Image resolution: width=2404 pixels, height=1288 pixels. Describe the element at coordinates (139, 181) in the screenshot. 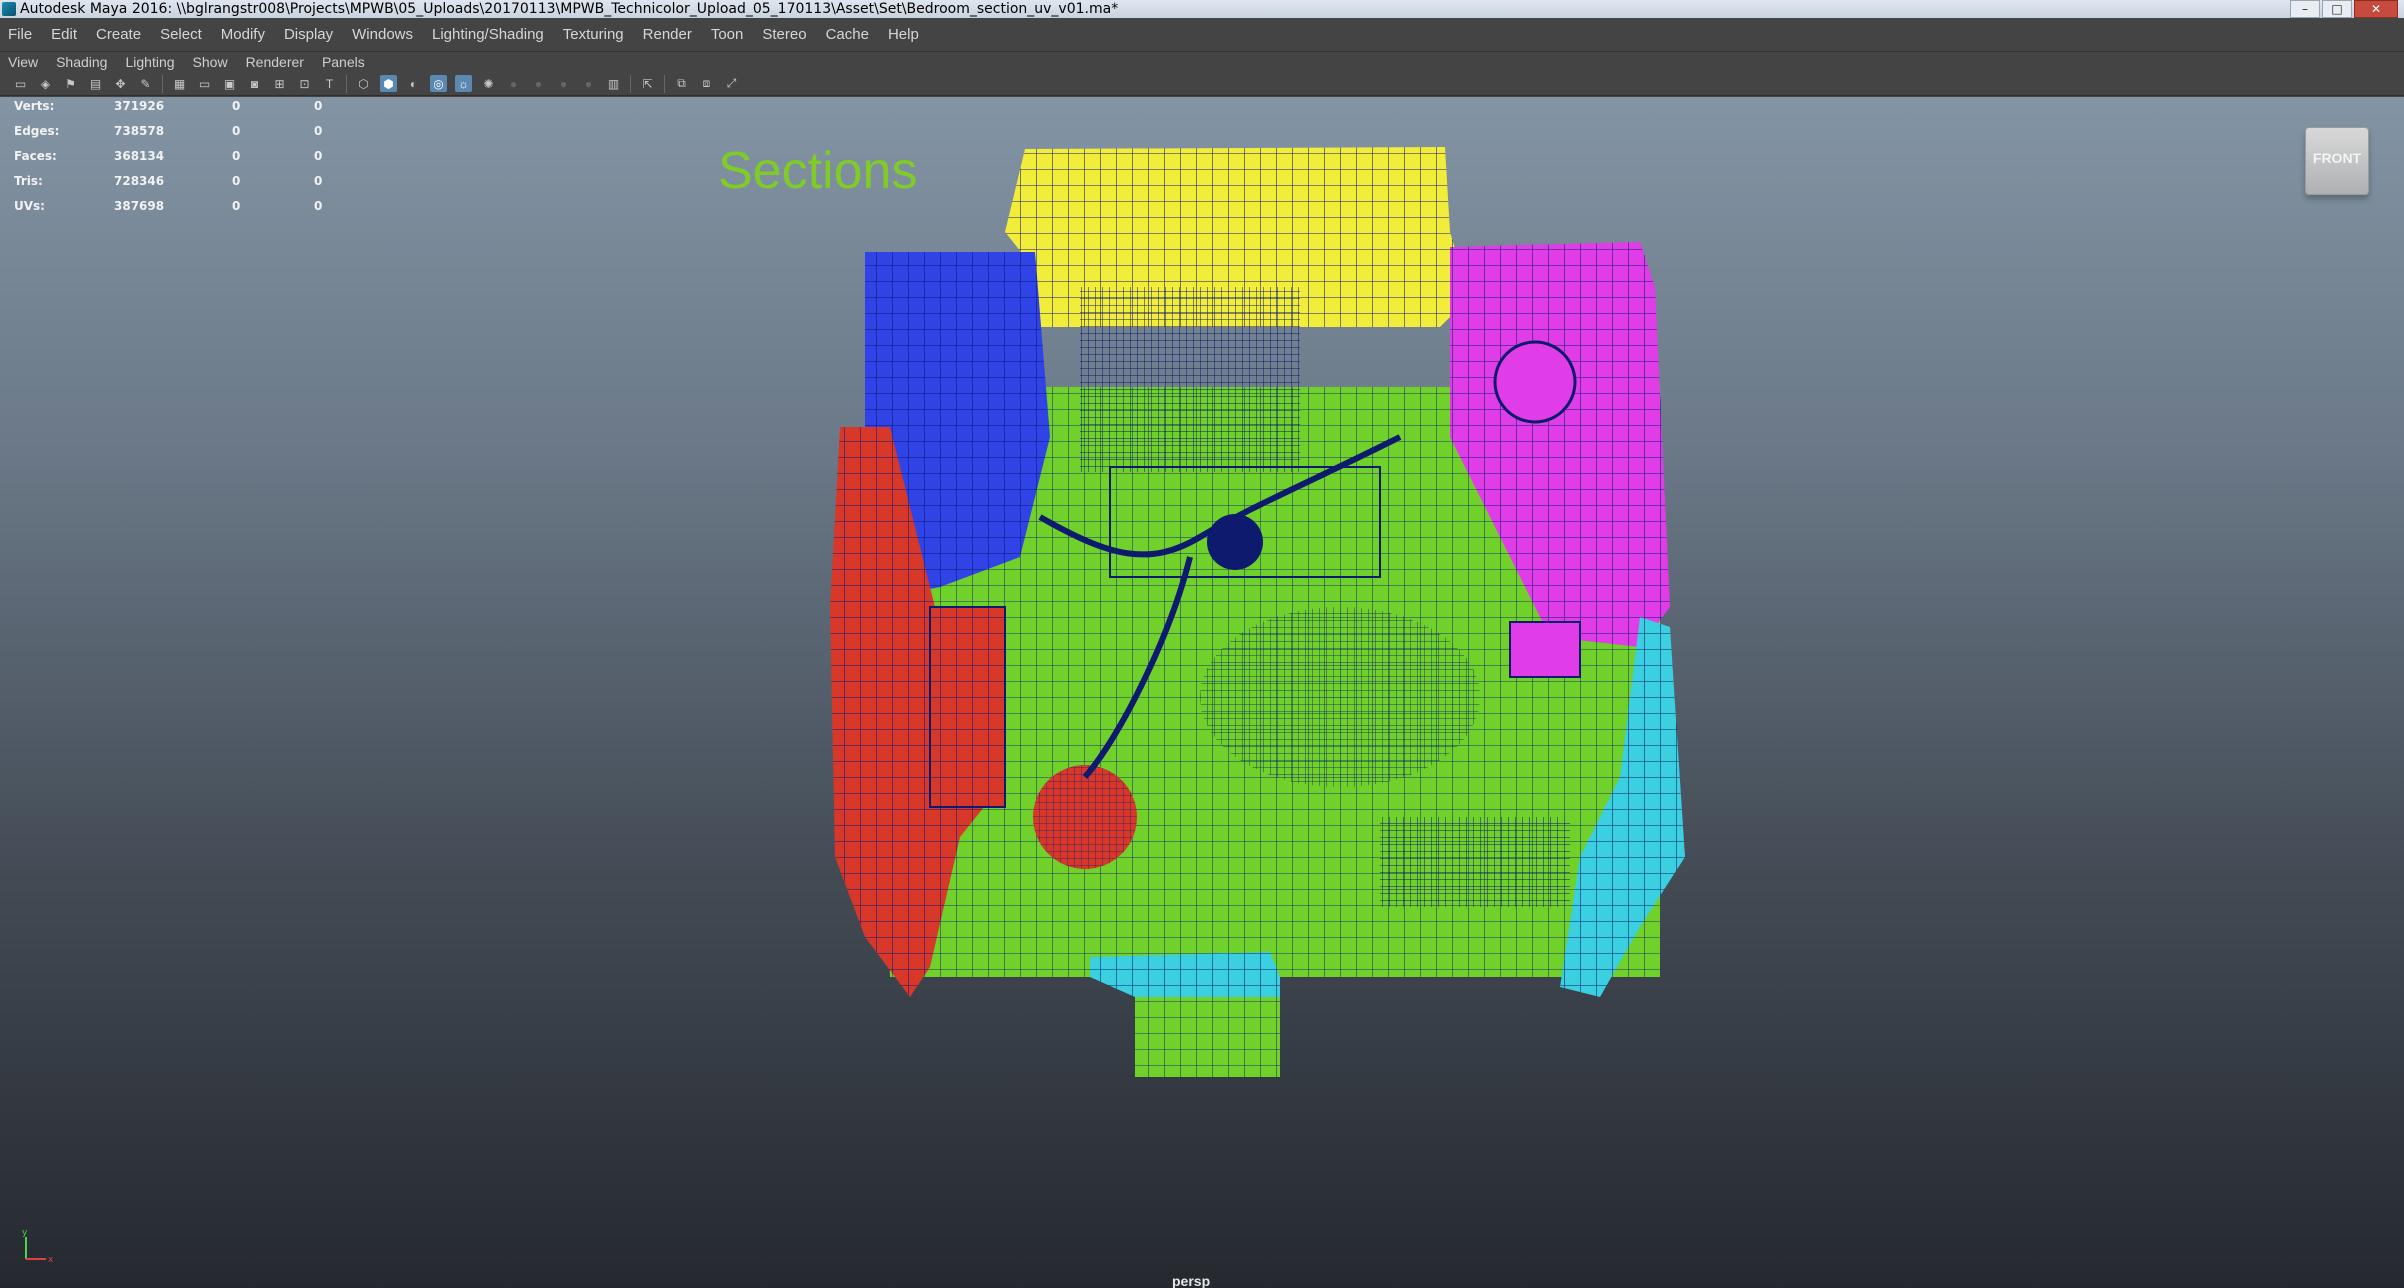

I see `hud-value: 728346` at that location.